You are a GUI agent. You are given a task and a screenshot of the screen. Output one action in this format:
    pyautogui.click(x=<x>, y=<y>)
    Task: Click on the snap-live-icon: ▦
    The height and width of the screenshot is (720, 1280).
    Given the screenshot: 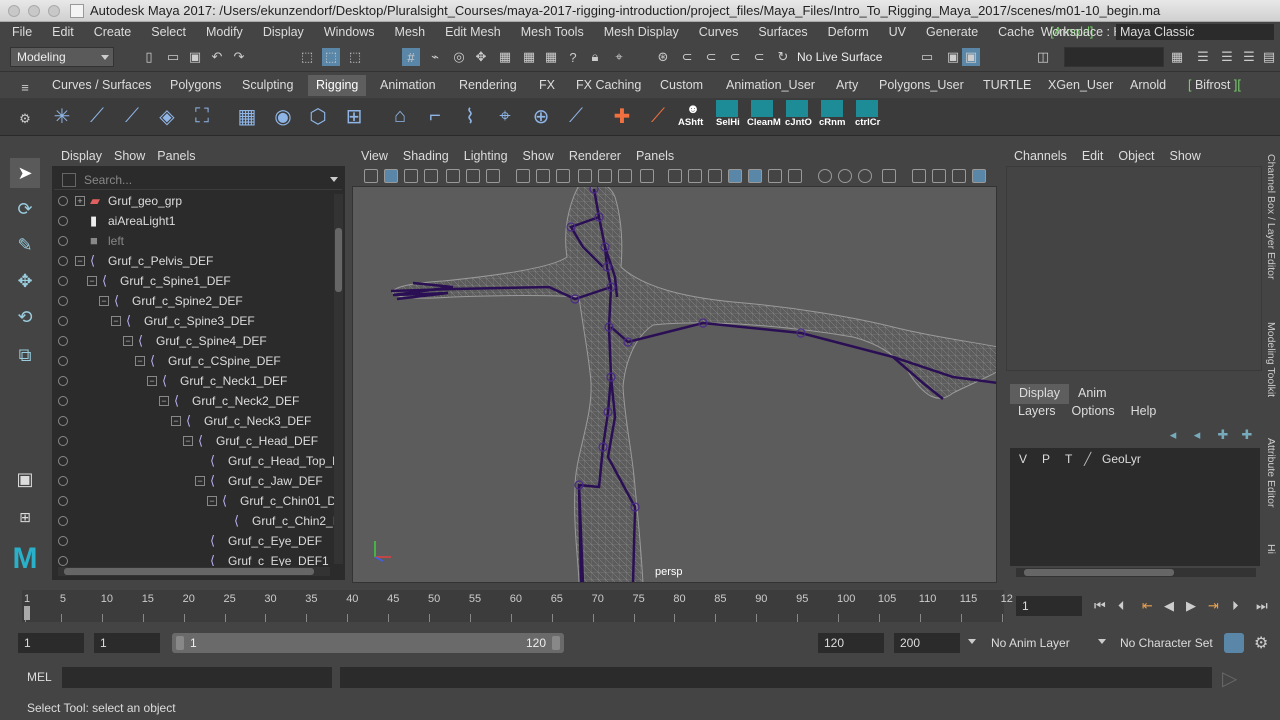 What is the action you would take?
    pyautogui.click(x=505, y=57)
    